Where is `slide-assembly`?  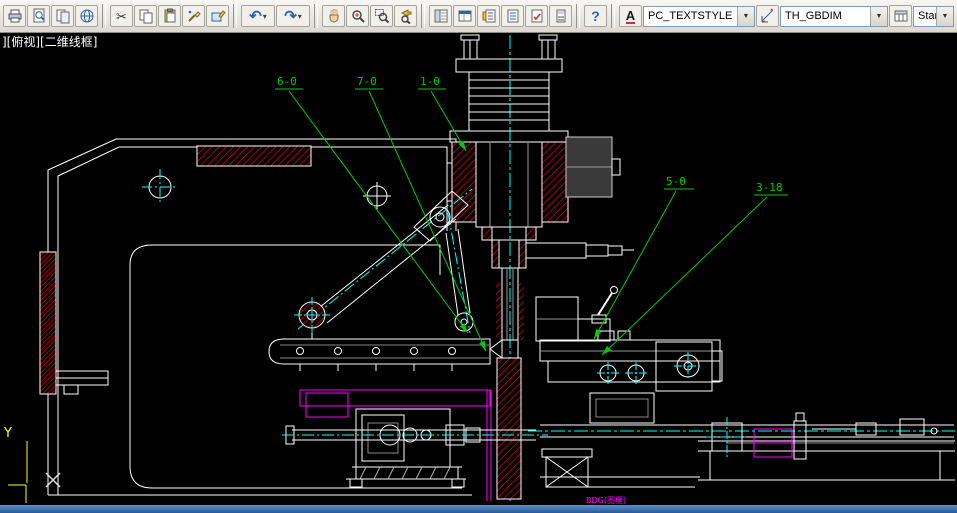
slide-assembly is located at coordinates (629, 339).